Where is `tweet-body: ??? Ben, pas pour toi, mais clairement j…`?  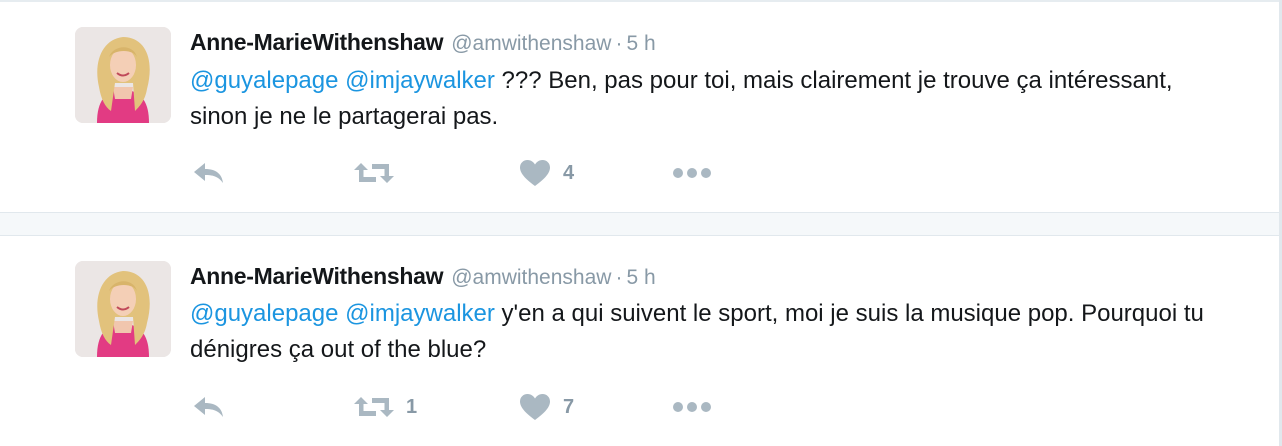
tweet-body: ??? Ben, pas pour toi, mais clairement j… is located at coordinates (681, 98).